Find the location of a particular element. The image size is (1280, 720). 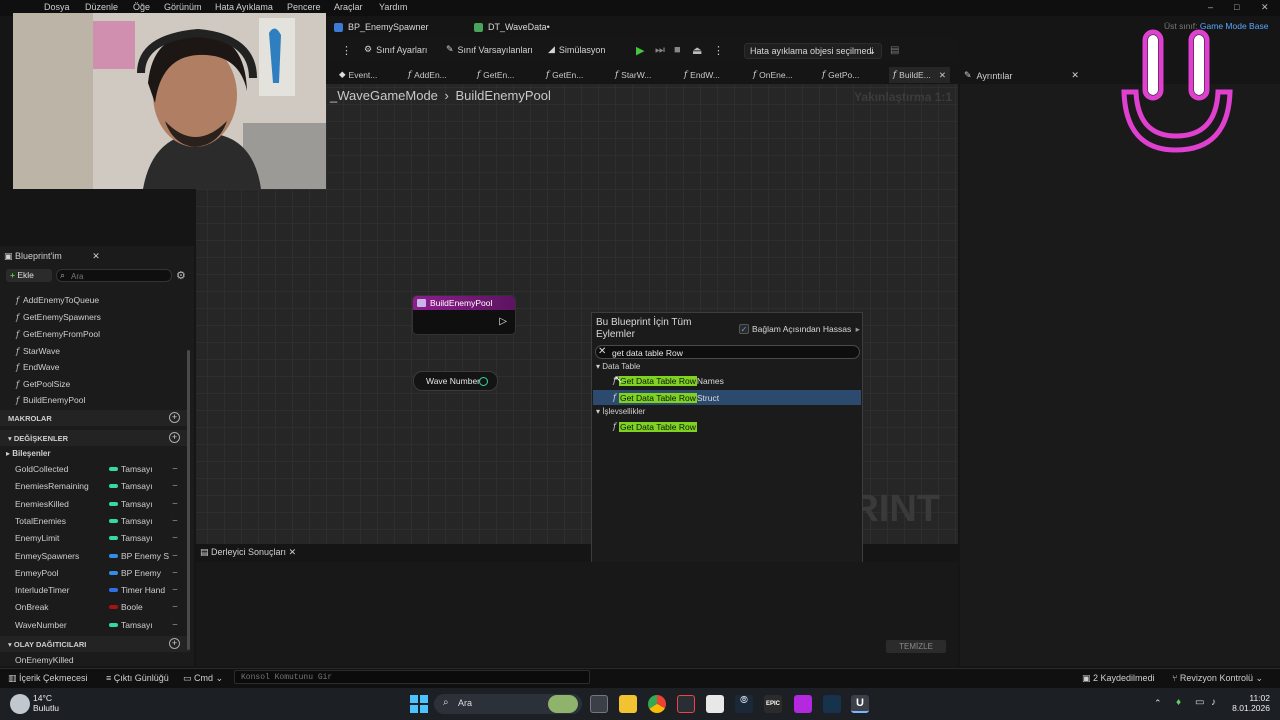

unreal-engine-icon: U is located at coordinates (860, 704).